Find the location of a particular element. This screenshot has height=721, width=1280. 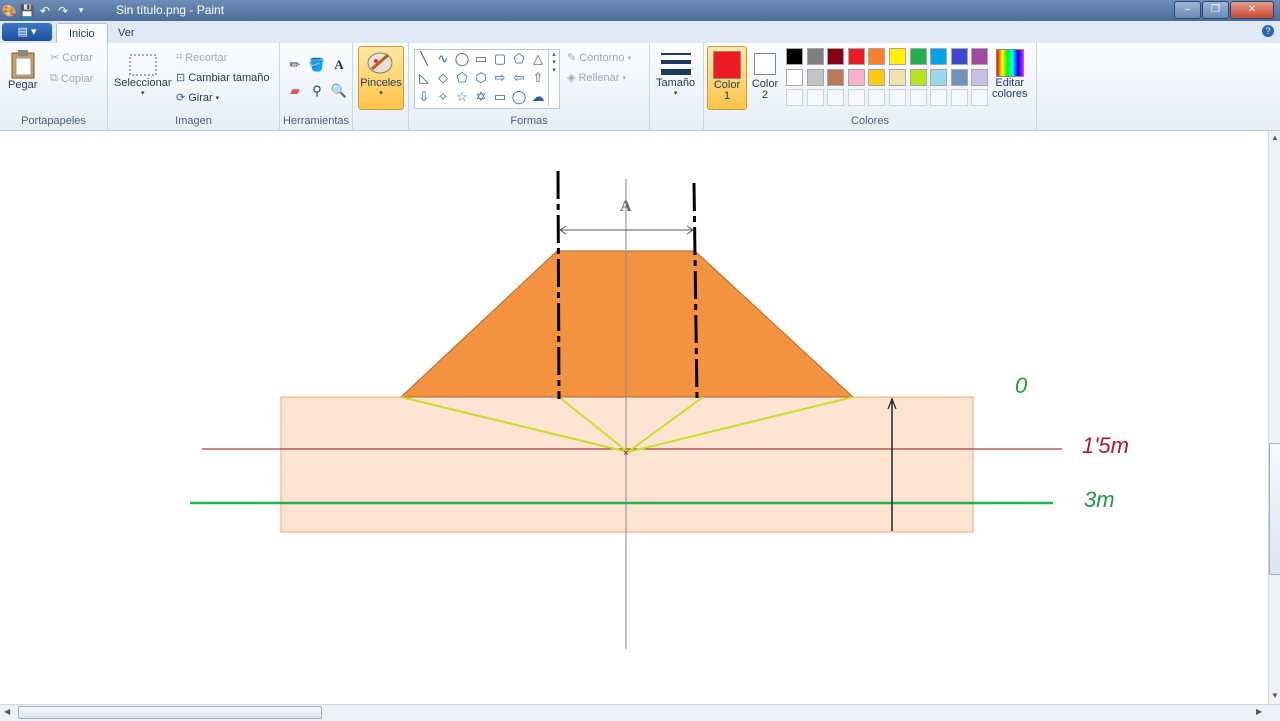

eraser-icon: ▰ is located at coordinates (295, 91).